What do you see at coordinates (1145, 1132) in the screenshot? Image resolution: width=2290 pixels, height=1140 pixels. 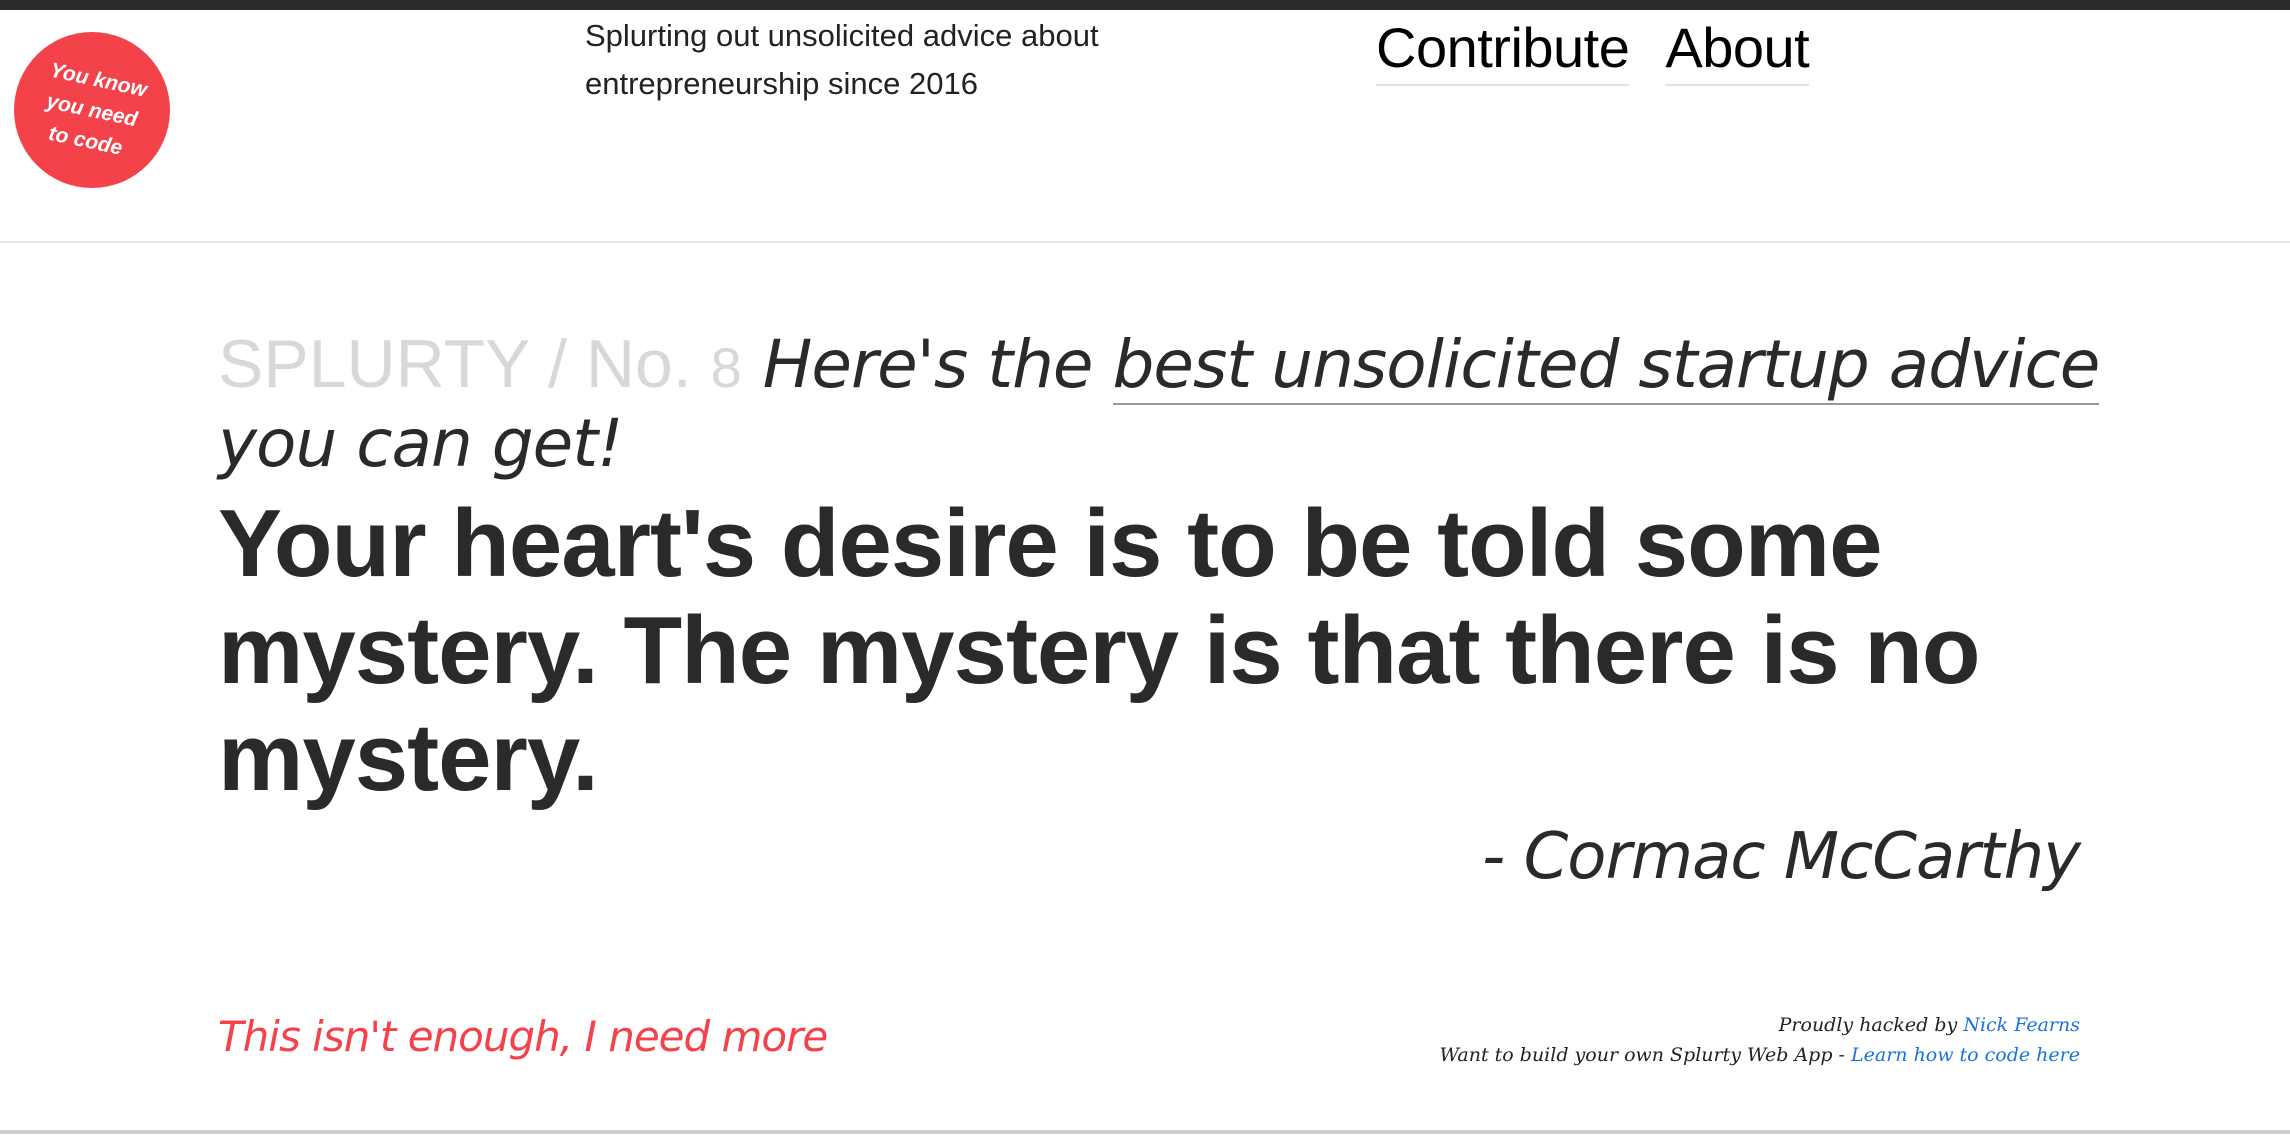 I see `bottom-border` at bounding box center [1145, 1132].